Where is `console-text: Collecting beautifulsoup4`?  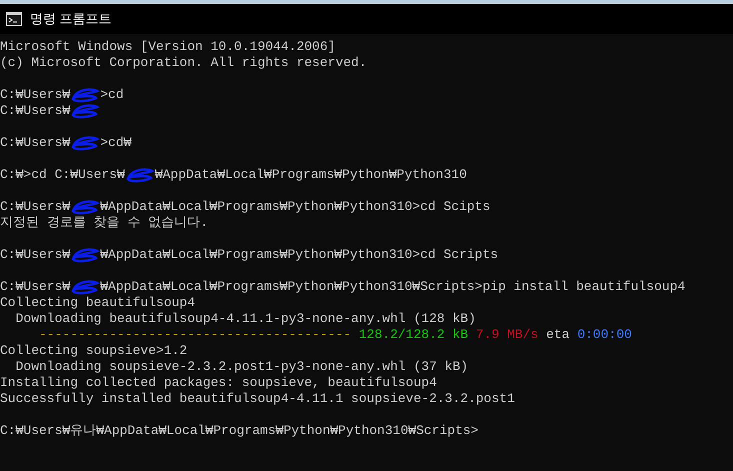
console-text: Collecting beautifulsoup4 is located at coordinates (98, 302).